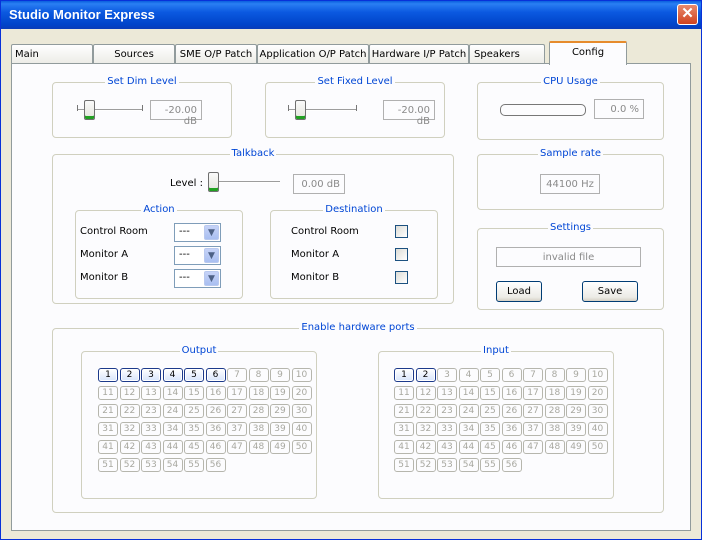  What do you see at coordinates (401, 254) in the screenshot?
I see `destination-monitor-a-checkbox` at bounding box center [401, 254].